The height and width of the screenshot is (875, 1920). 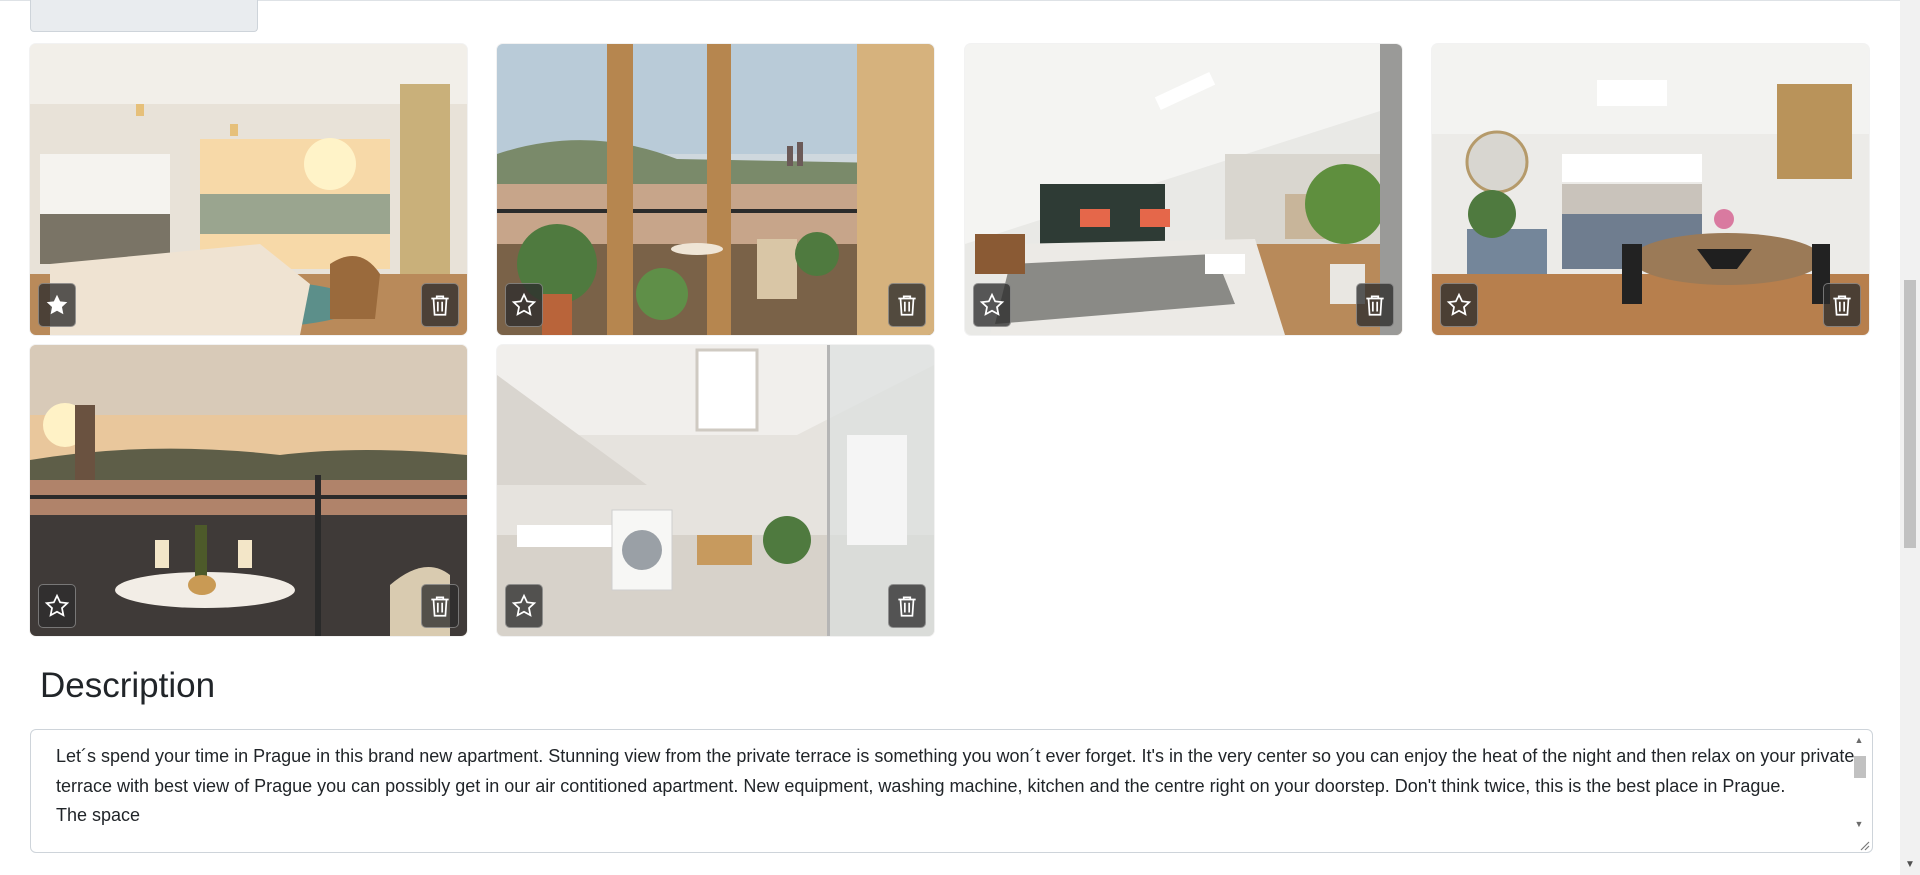 I want to click on page-scrollbar: ▼, so click(x=1910, y=437).